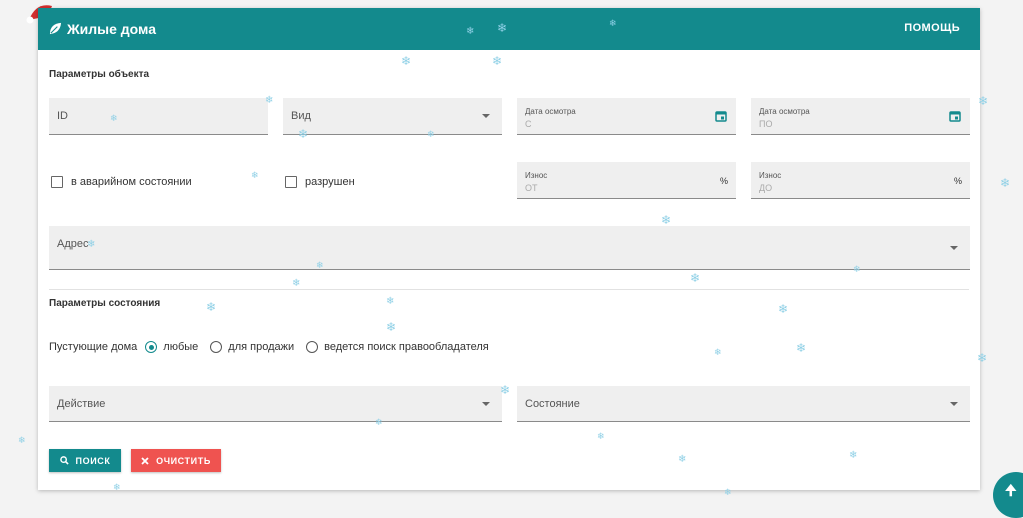 This screenshot has height=518, width=1023. Describe the element at coordinates (99, 74) in the screenshot. I see `section-title-object: Параметры объекта` at that location.